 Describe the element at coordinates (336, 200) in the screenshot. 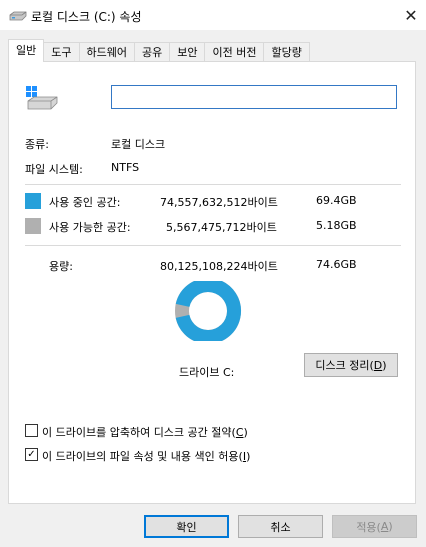

I see `used-space-size: 69.4GB` at that location.